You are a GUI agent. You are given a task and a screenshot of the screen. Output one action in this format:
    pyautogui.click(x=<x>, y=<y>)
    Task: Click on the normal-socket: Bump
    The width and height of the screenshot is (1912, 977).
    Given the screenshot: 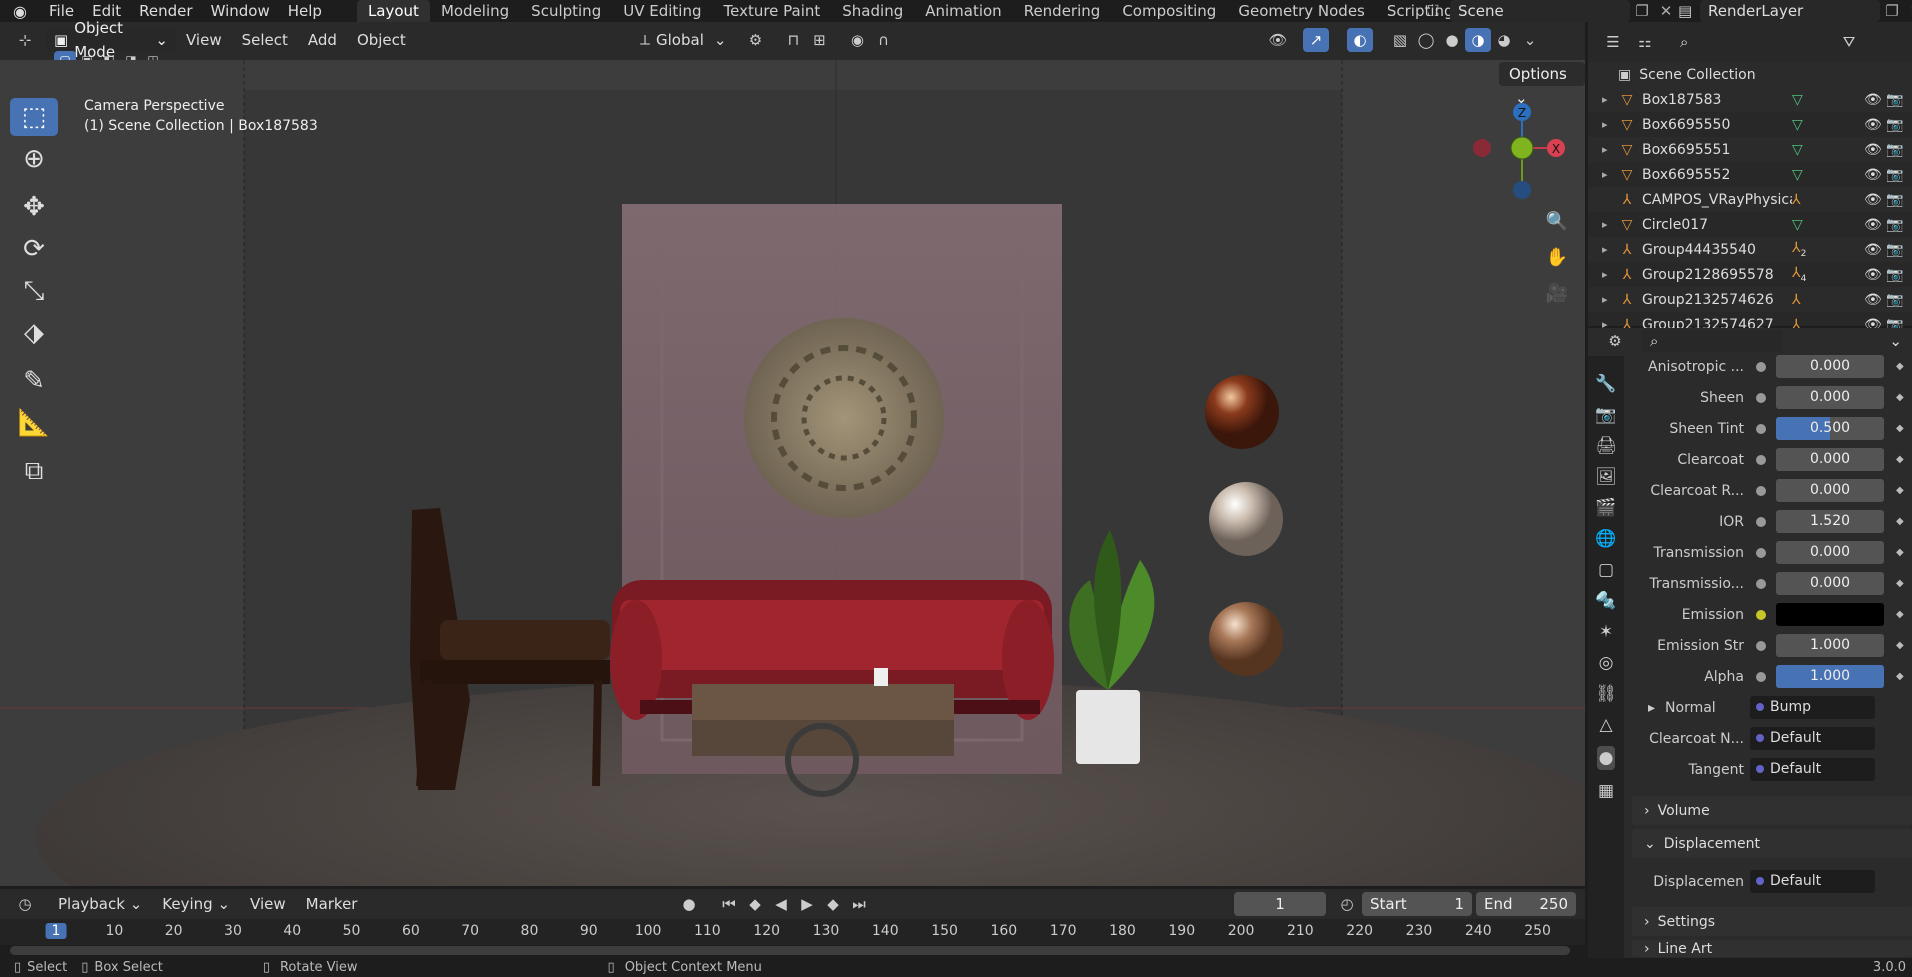 What is the action you would take?
    pyautogui.click(x=1812, y=707)
    